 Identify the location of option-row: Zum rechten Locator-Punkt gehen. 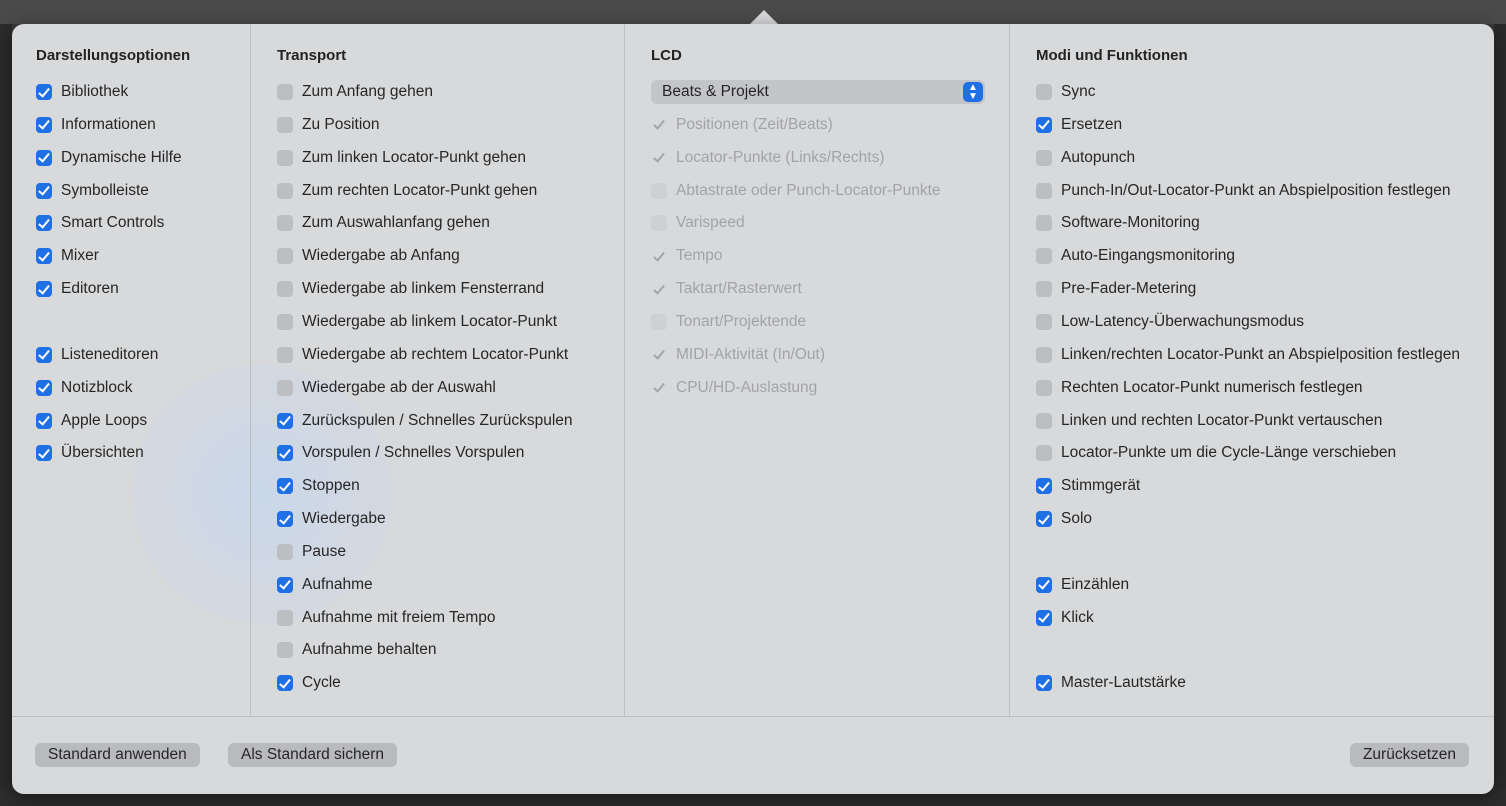
(407, 191).